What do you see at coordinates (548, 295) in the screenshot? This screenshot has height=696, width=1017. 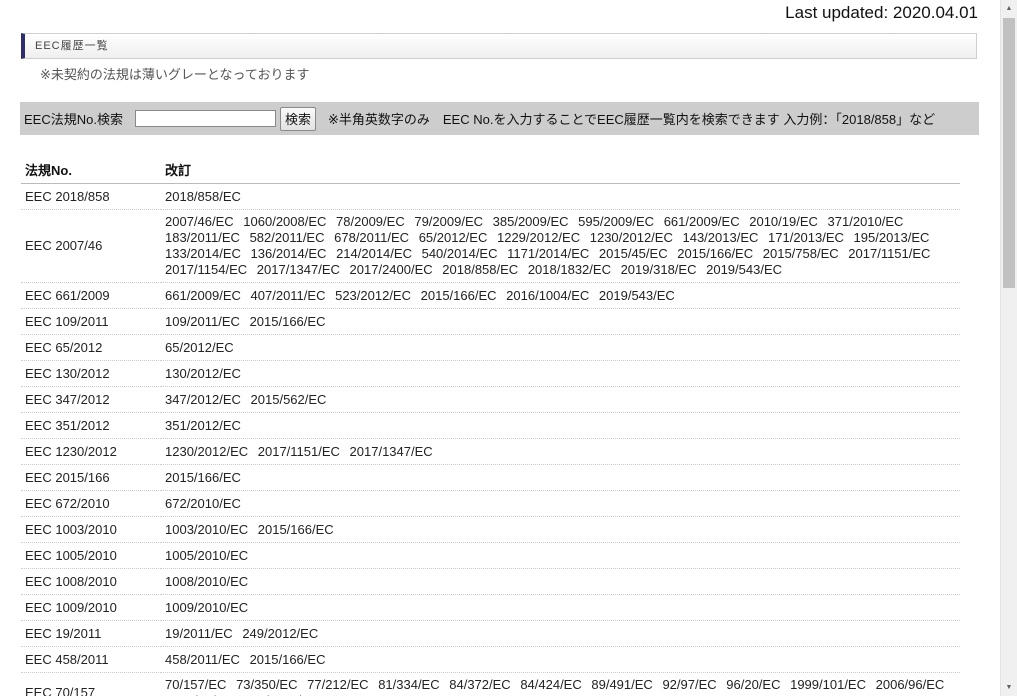 I see `revision-item: 2016/1004/EC` at bounding box center [548, 295].